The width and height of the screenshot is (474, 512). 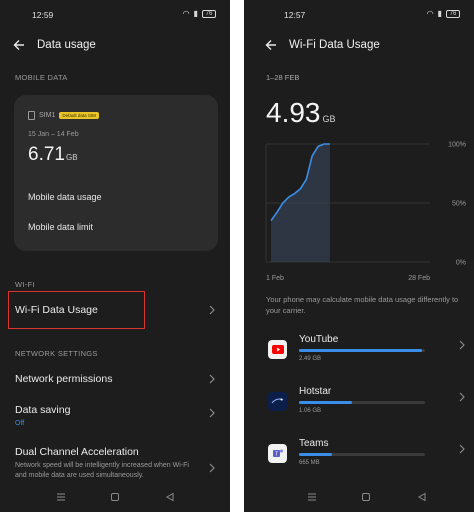 What do you see at coordinates (319, 339) in the screenshot?
I see `app-name: YouTube` at bounding box center [319, 339].